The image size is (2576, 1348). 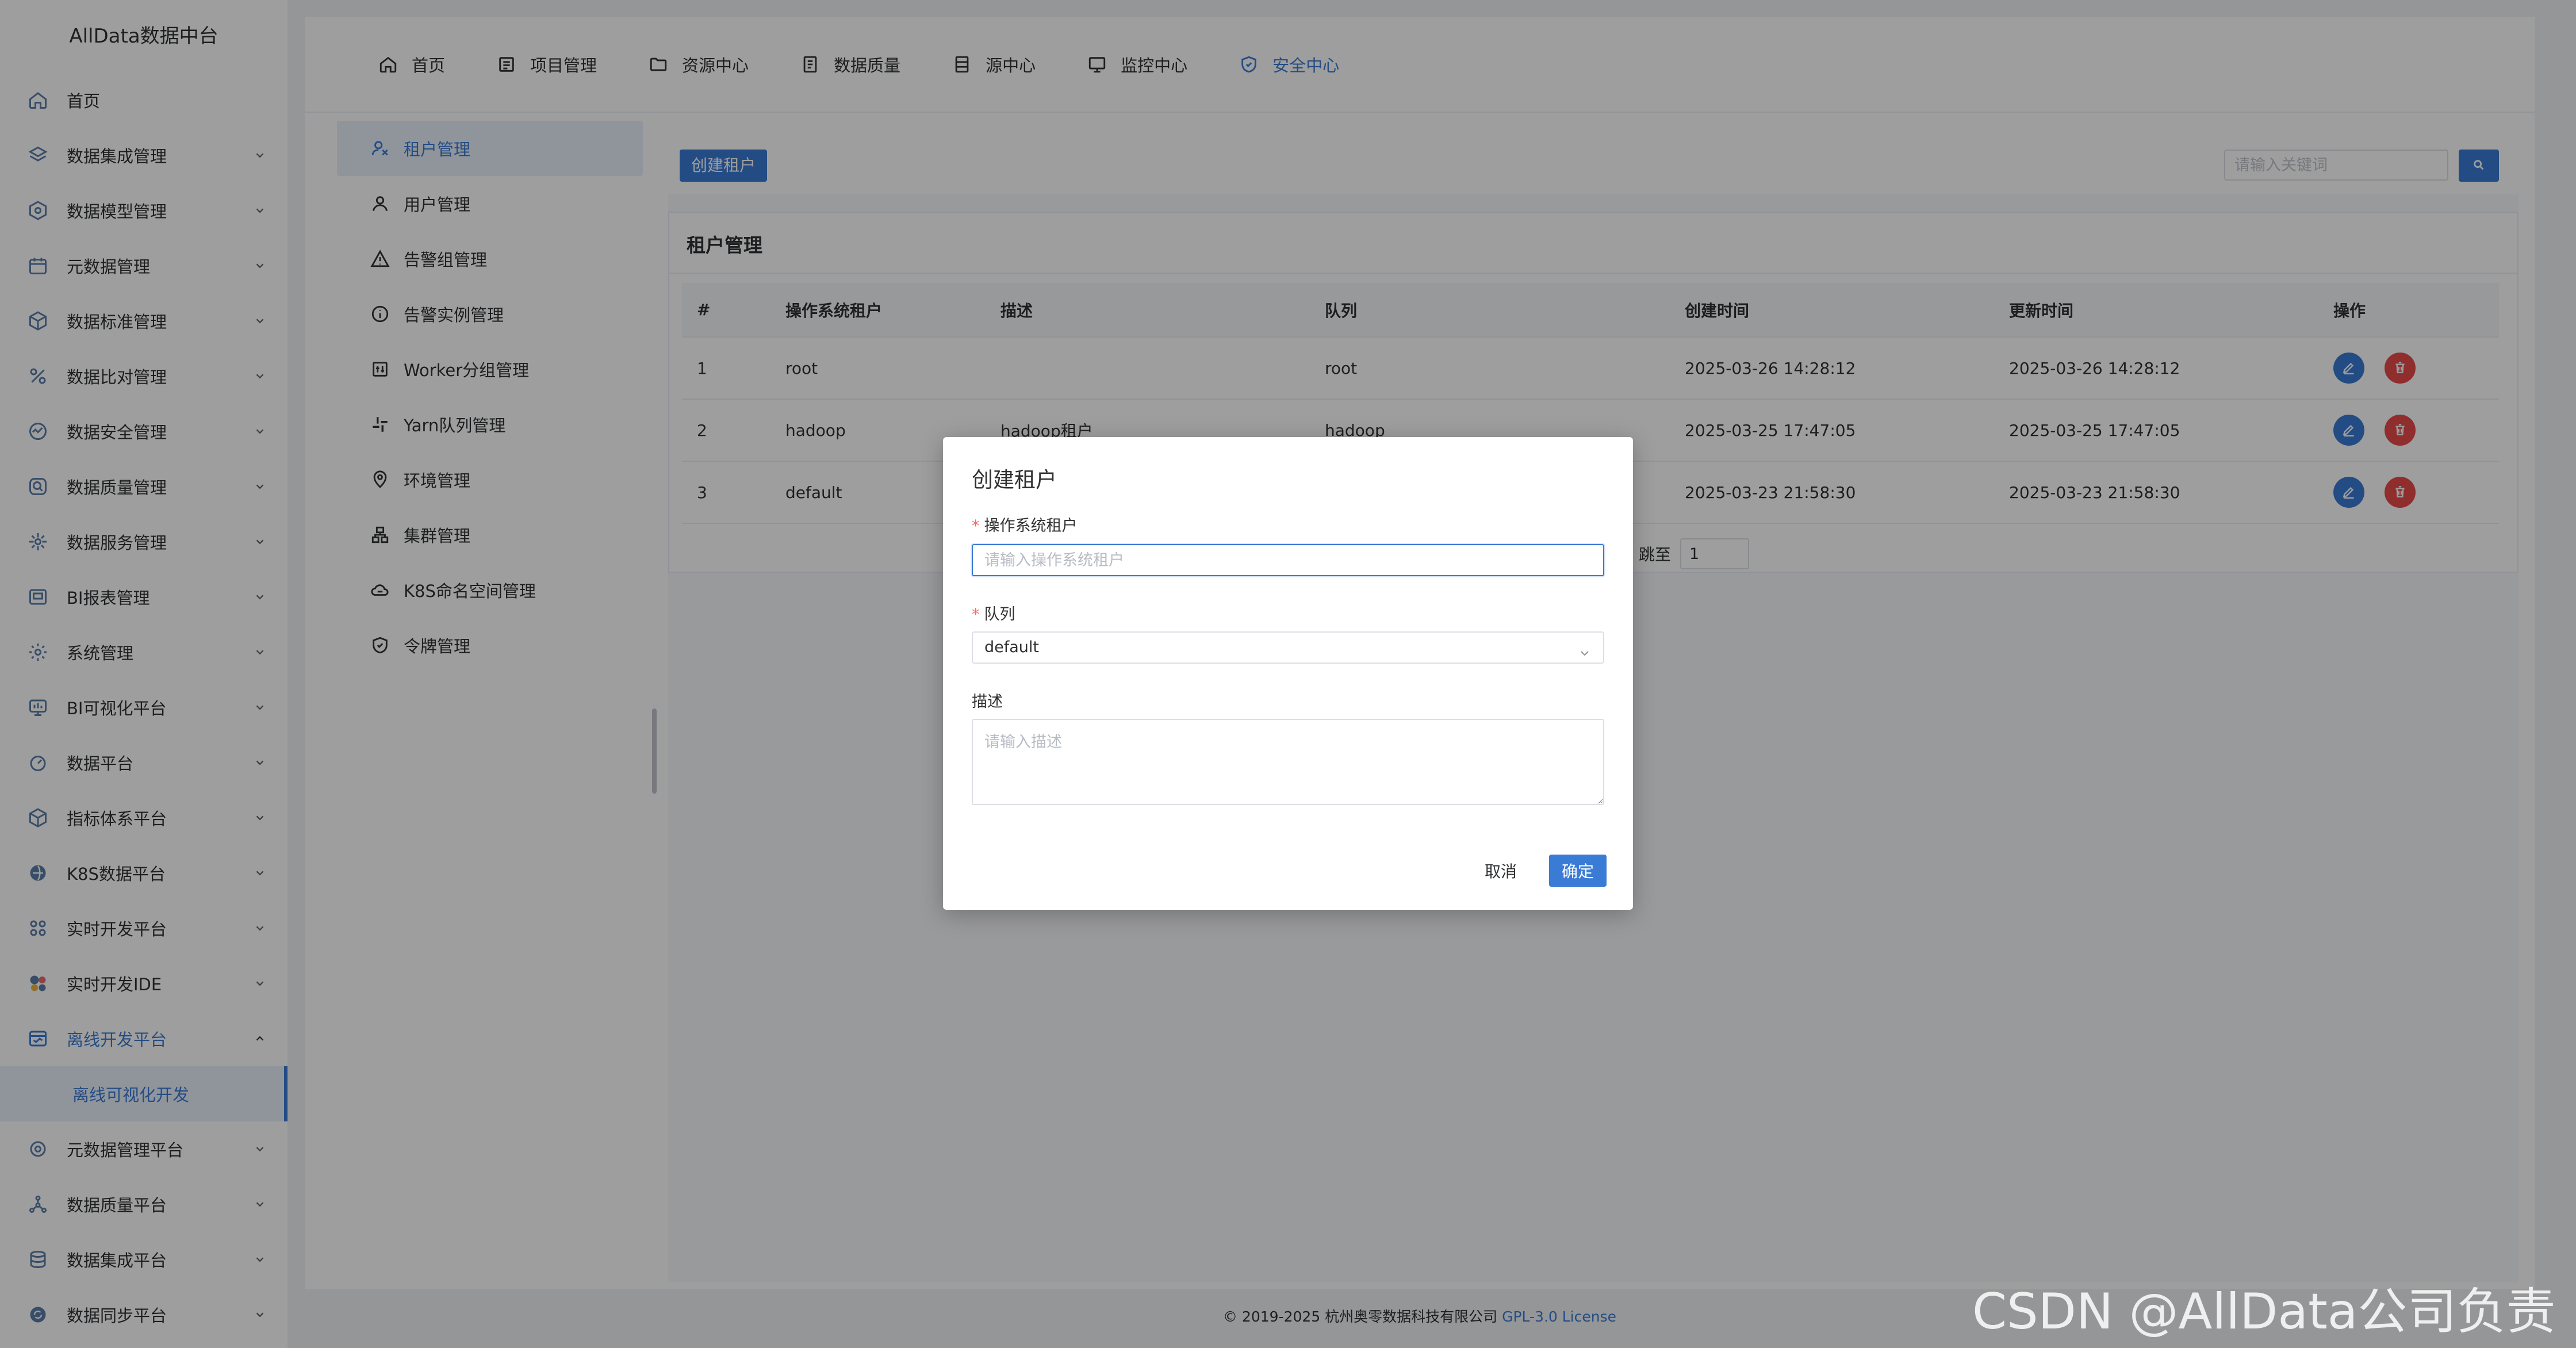 What do you see at coordinates (1288, 762) in the screenshot?
I see `description-textarea` at bounding box center [1288, 762].